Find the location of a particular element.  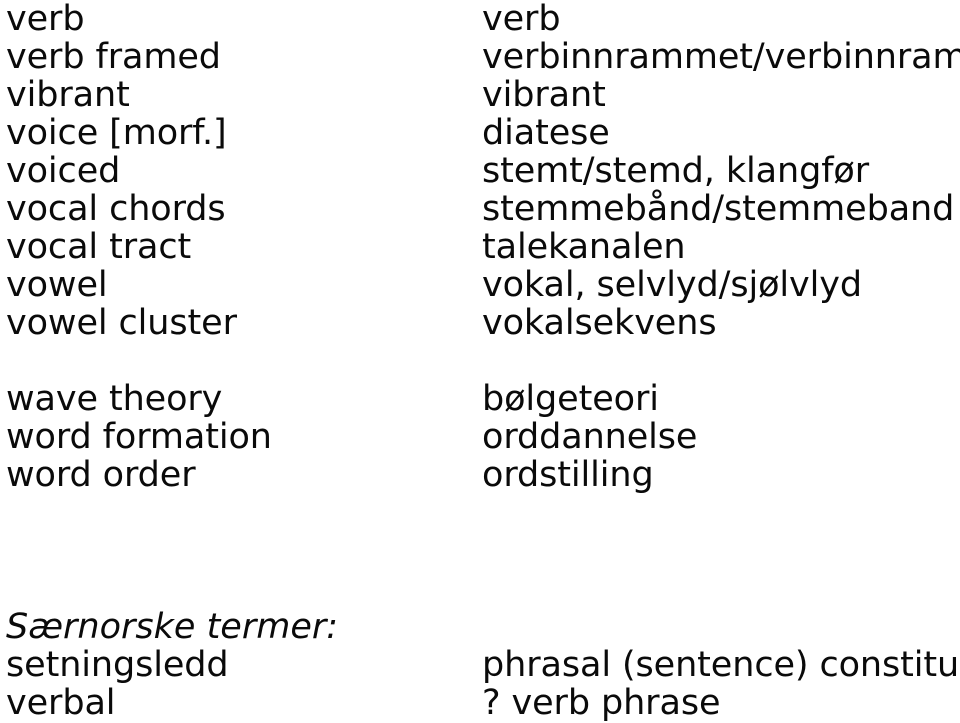

term-norwegian: orddannelse is located at coordinates (590, 437).